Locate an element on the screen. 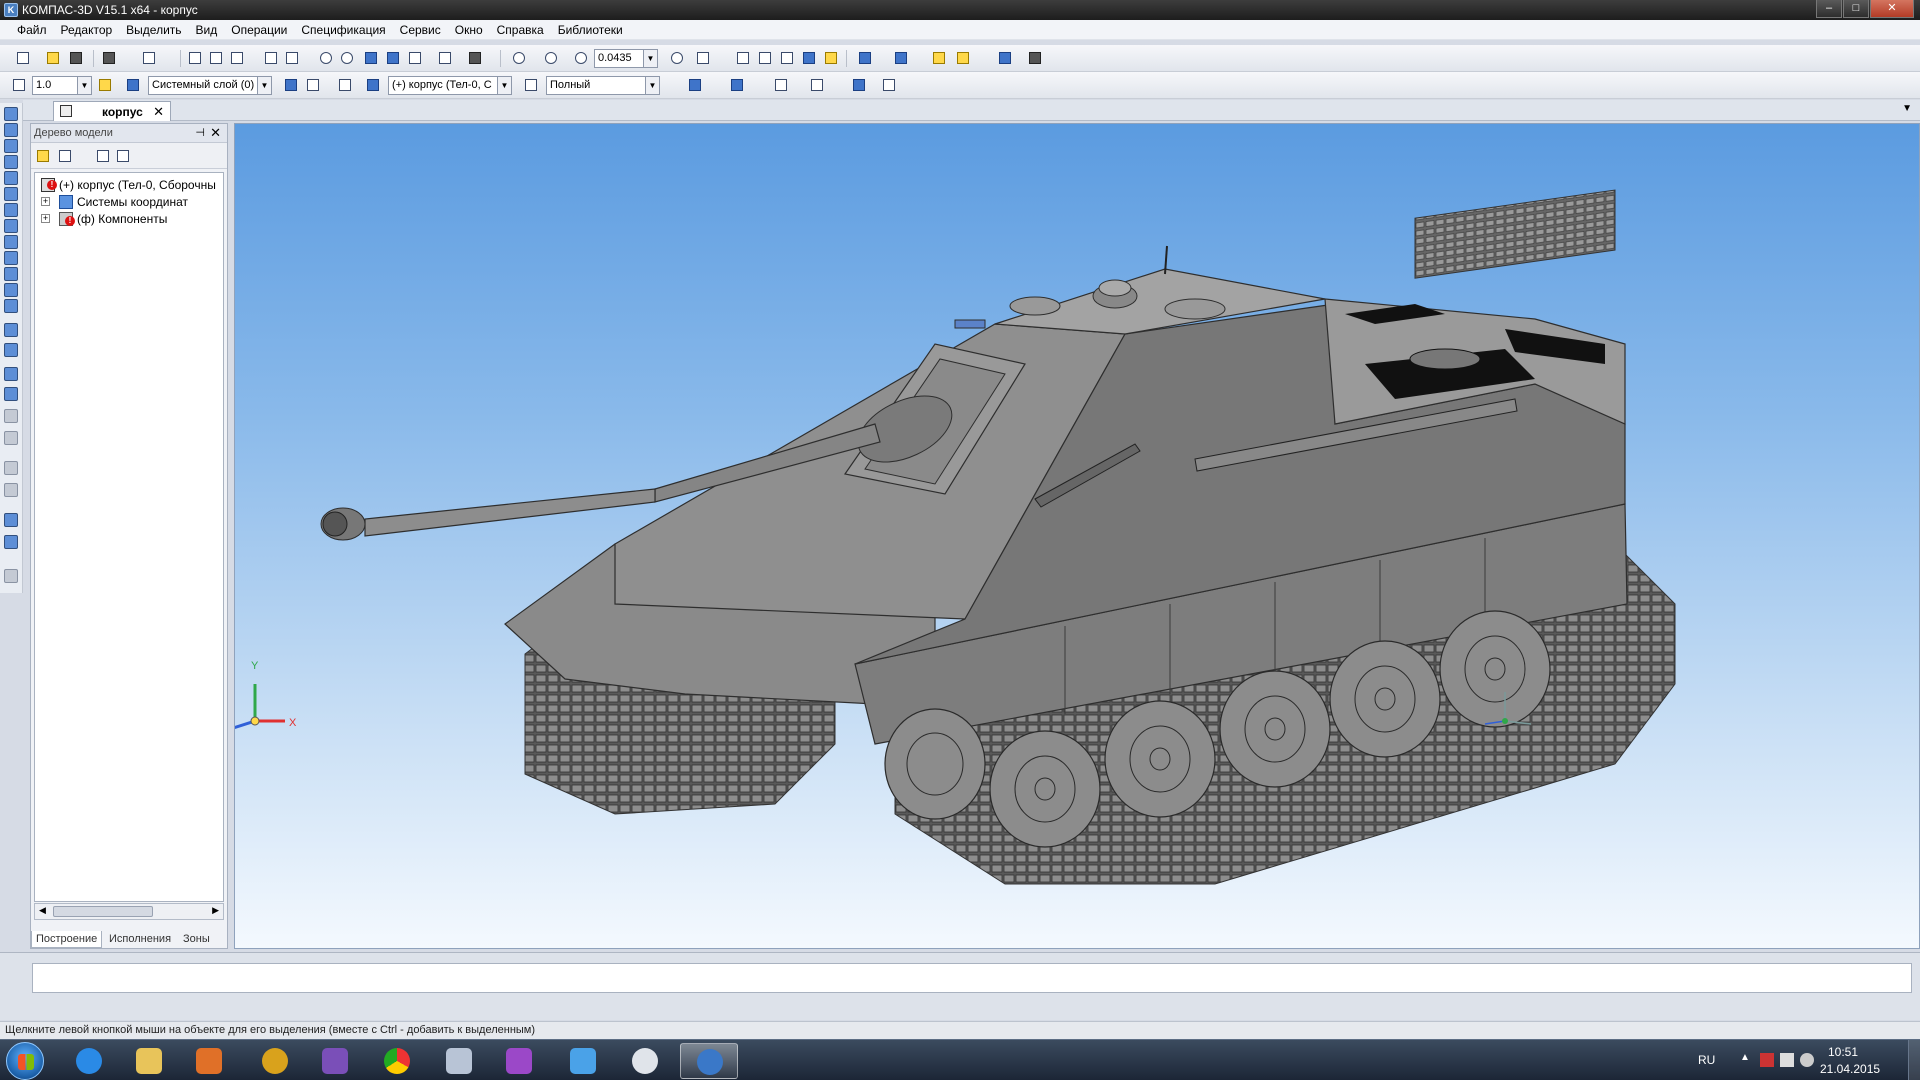  menu-libraries: Библиотеки is located at coordinates (590, 29).